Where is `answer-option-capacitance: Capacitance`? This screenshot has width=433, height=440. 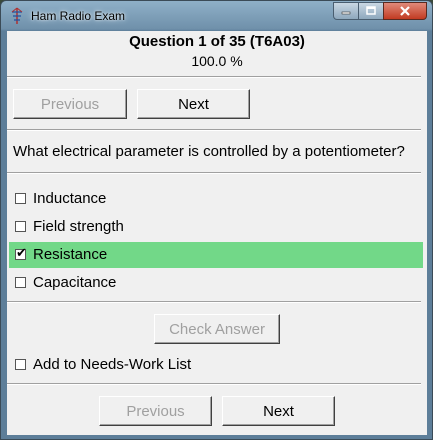 answer-option-capacitance: Capacitance is located at coordinates (216, 283).